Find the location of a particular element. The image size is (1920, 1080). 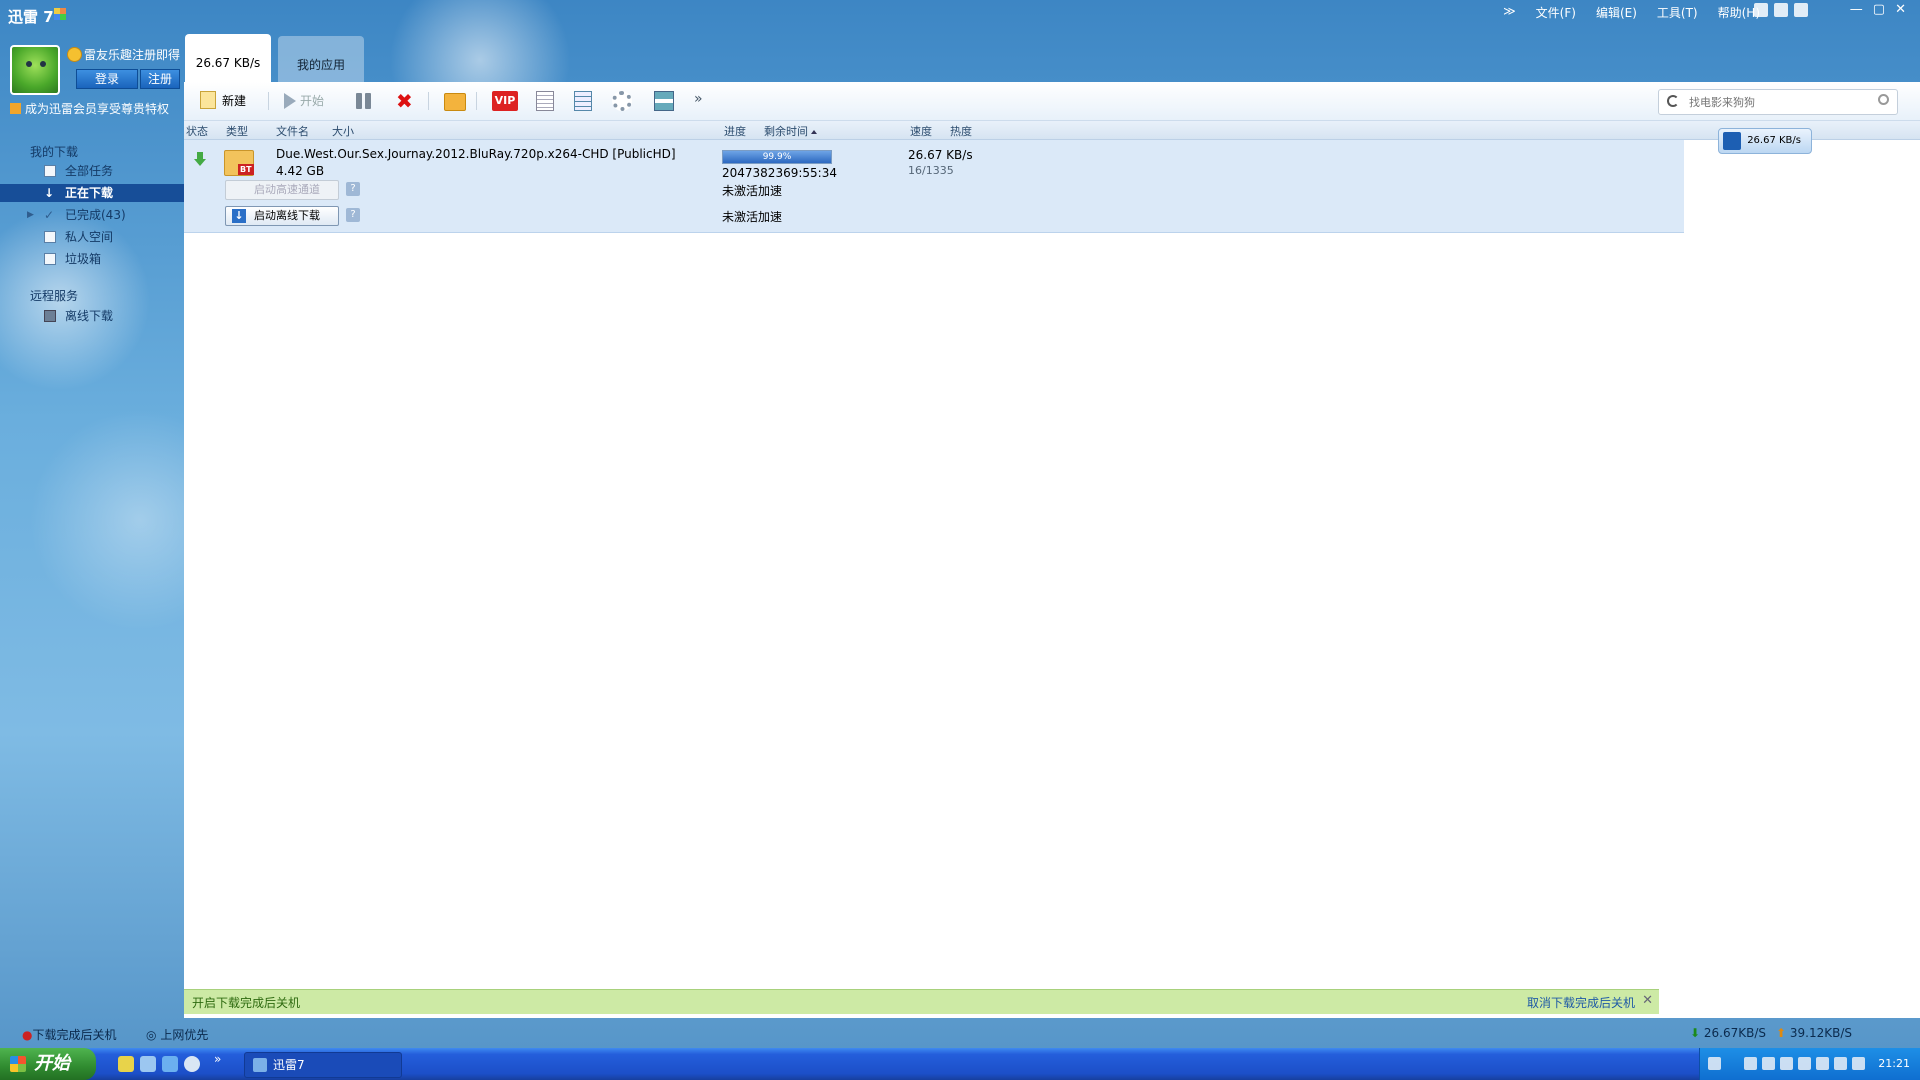

open-folder-button is located at coordinates (455, 102).